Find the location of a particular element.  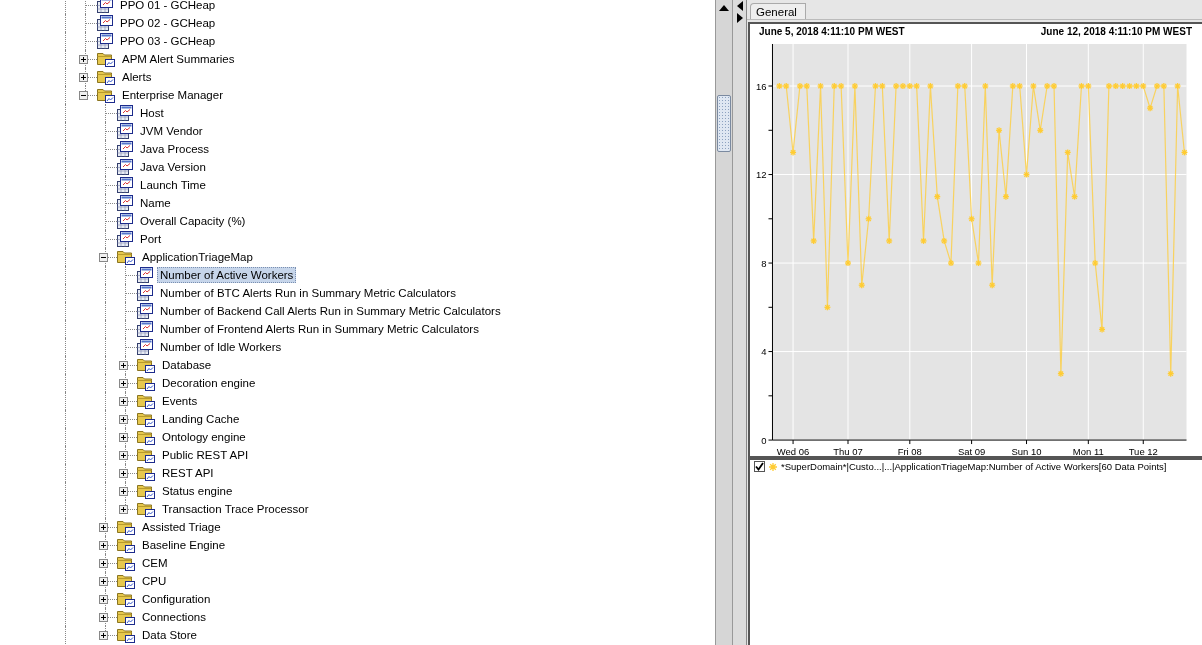

x-tick-label: Tue 12 is located at coordinates (1143, 451).